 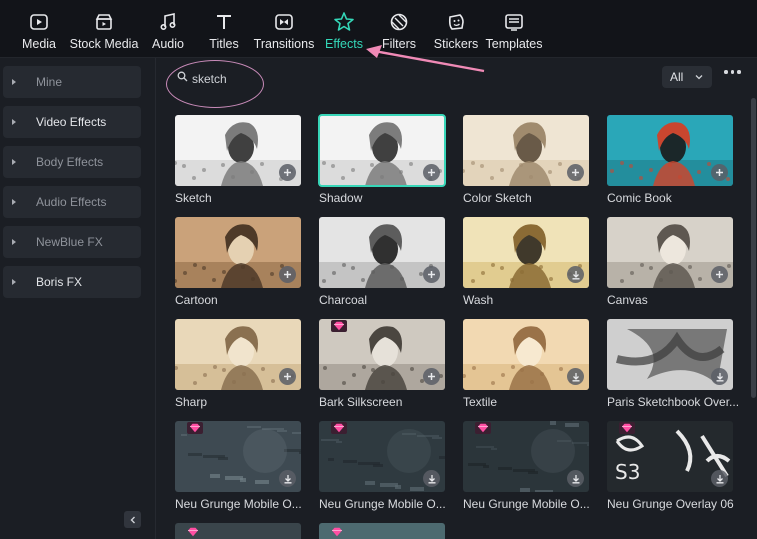 I want to click on toolbar-transitions: Transitions, so click(x=284, y=28).